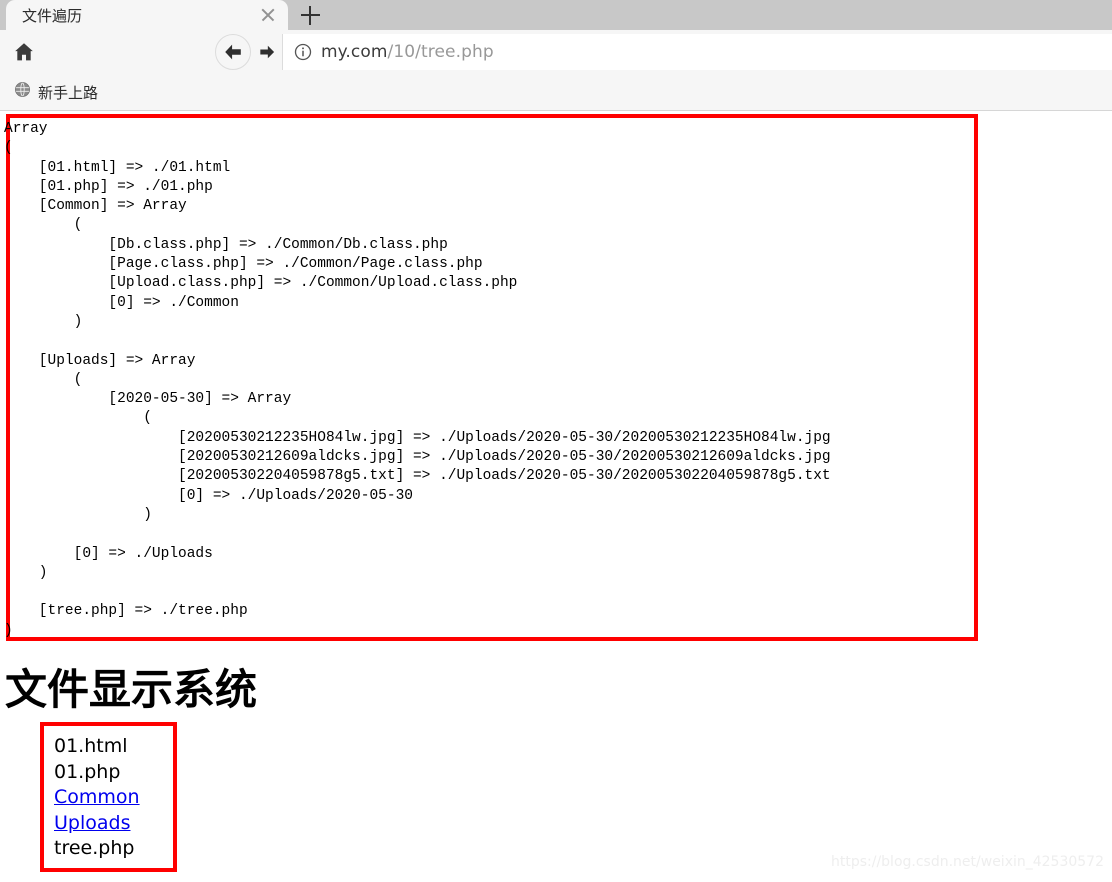 Image resolution: width=1112 pixels, height=882 pixels. Describe the element at coordinates (52, 15) in the screenshot. I see `tab-title: 文件遍历` at that location.